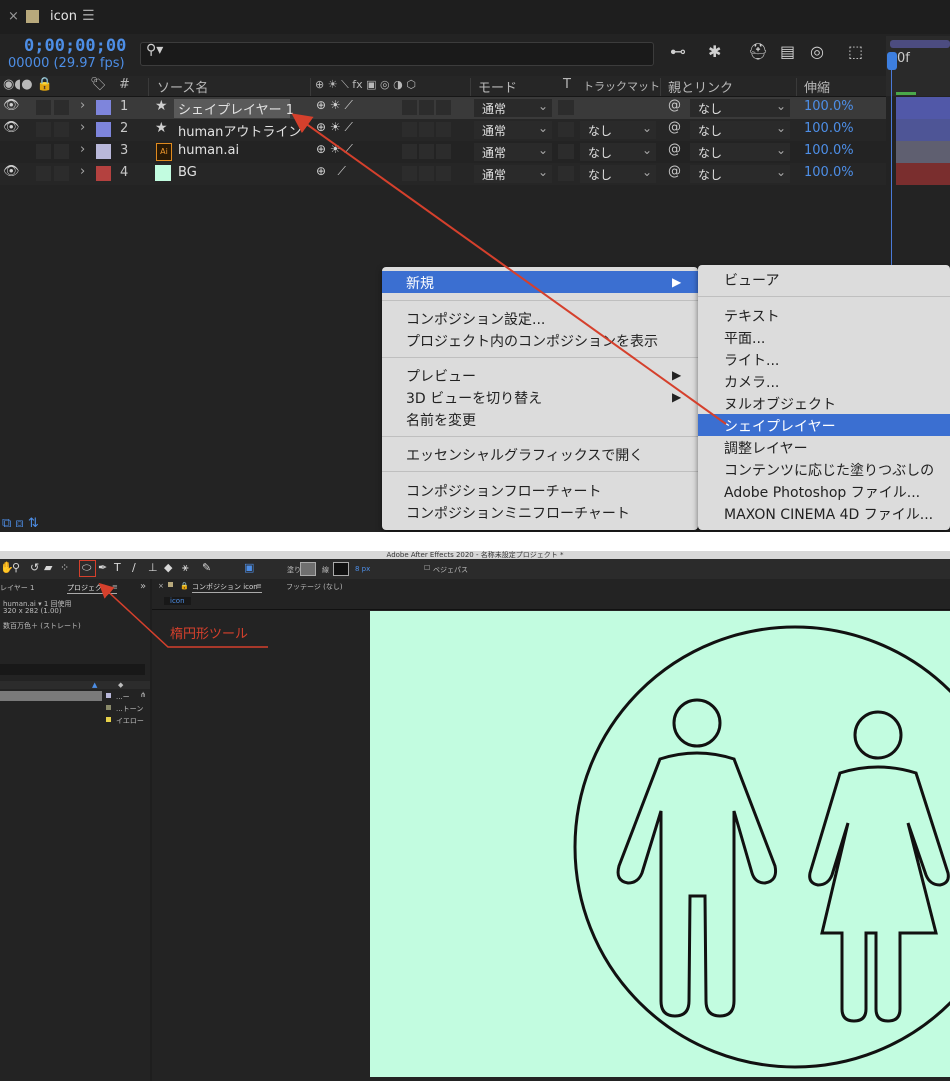  Describe the element at coordinates (878, 735) in the screenshot. I see `woman-head` at that location.